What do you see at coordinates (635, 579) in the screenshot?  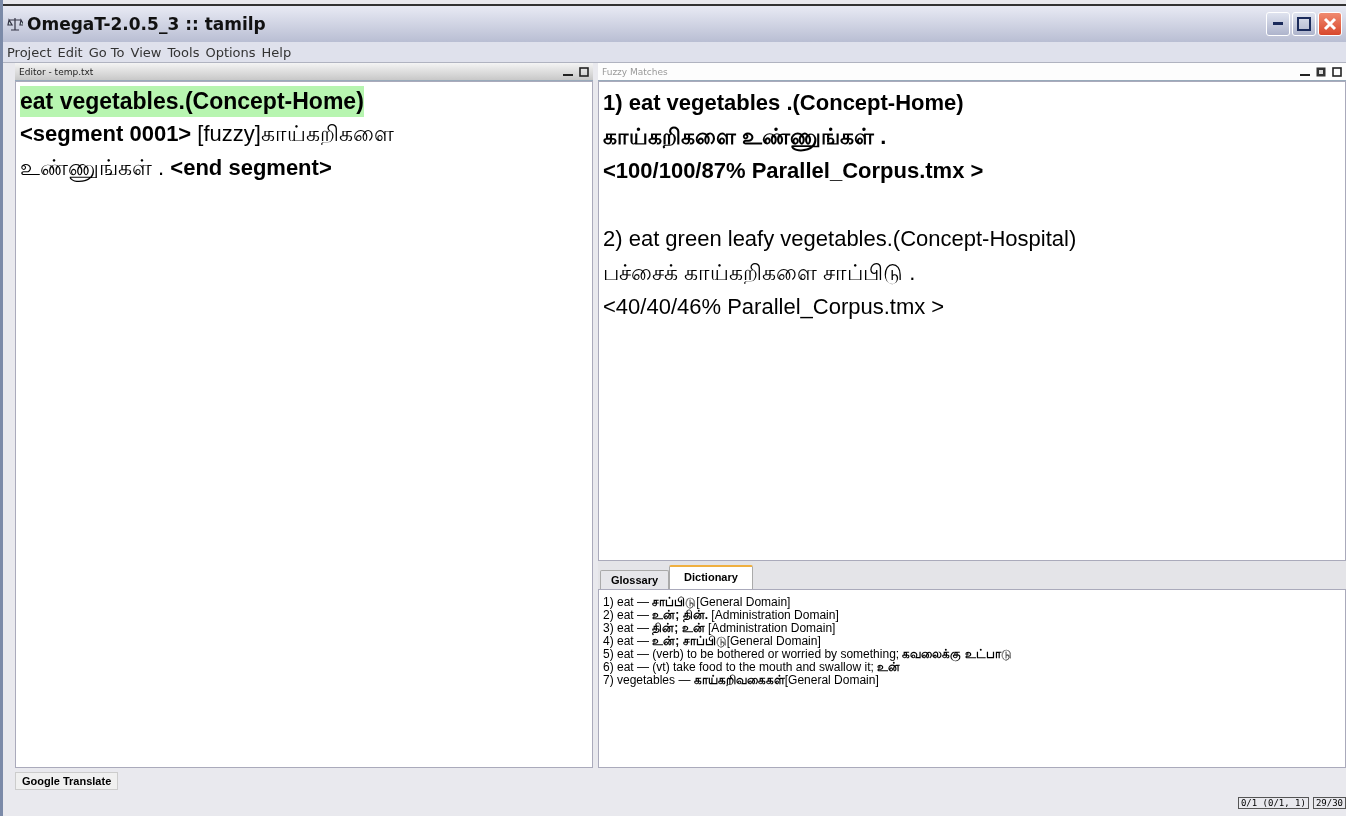 I see `tab: Glossary` at bounding box center [635, 579].